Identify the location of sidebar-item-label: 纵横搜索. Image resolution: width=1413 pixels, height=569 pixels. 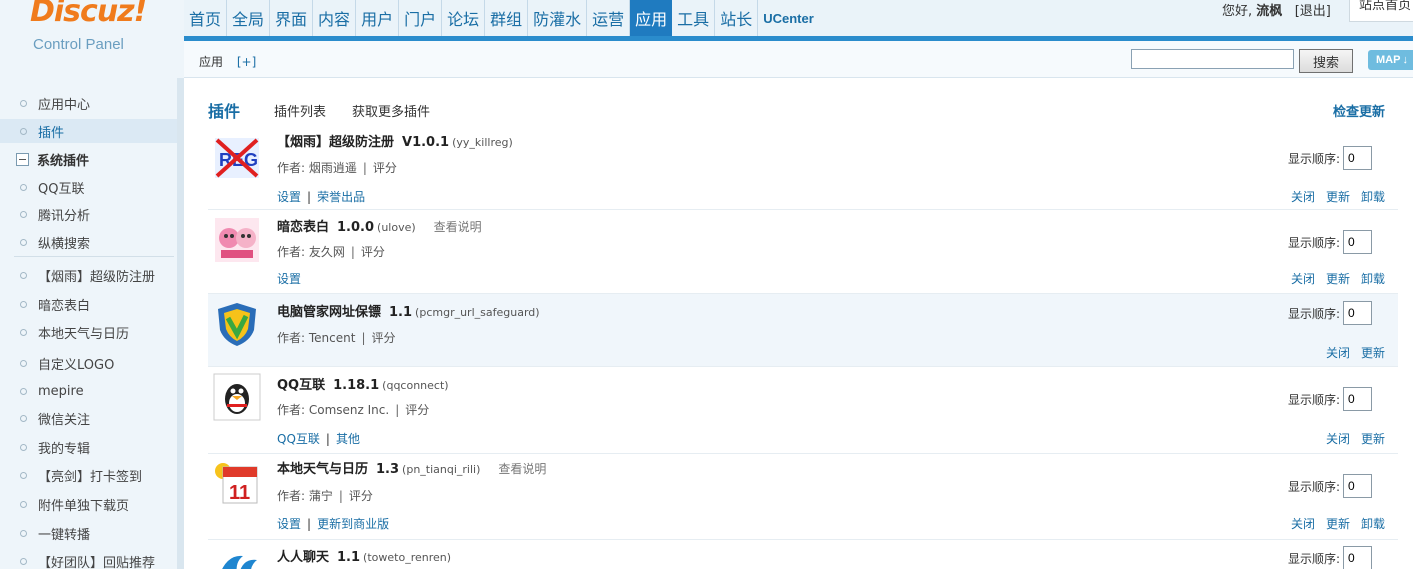
(64, 244).